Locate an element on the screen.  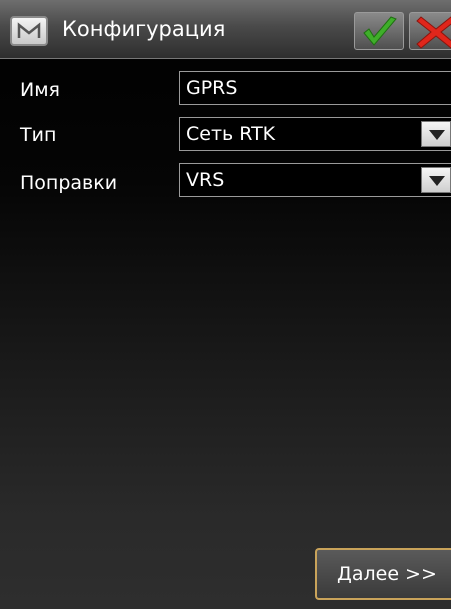
name-label: Имя is located at coordinates (40, 90).